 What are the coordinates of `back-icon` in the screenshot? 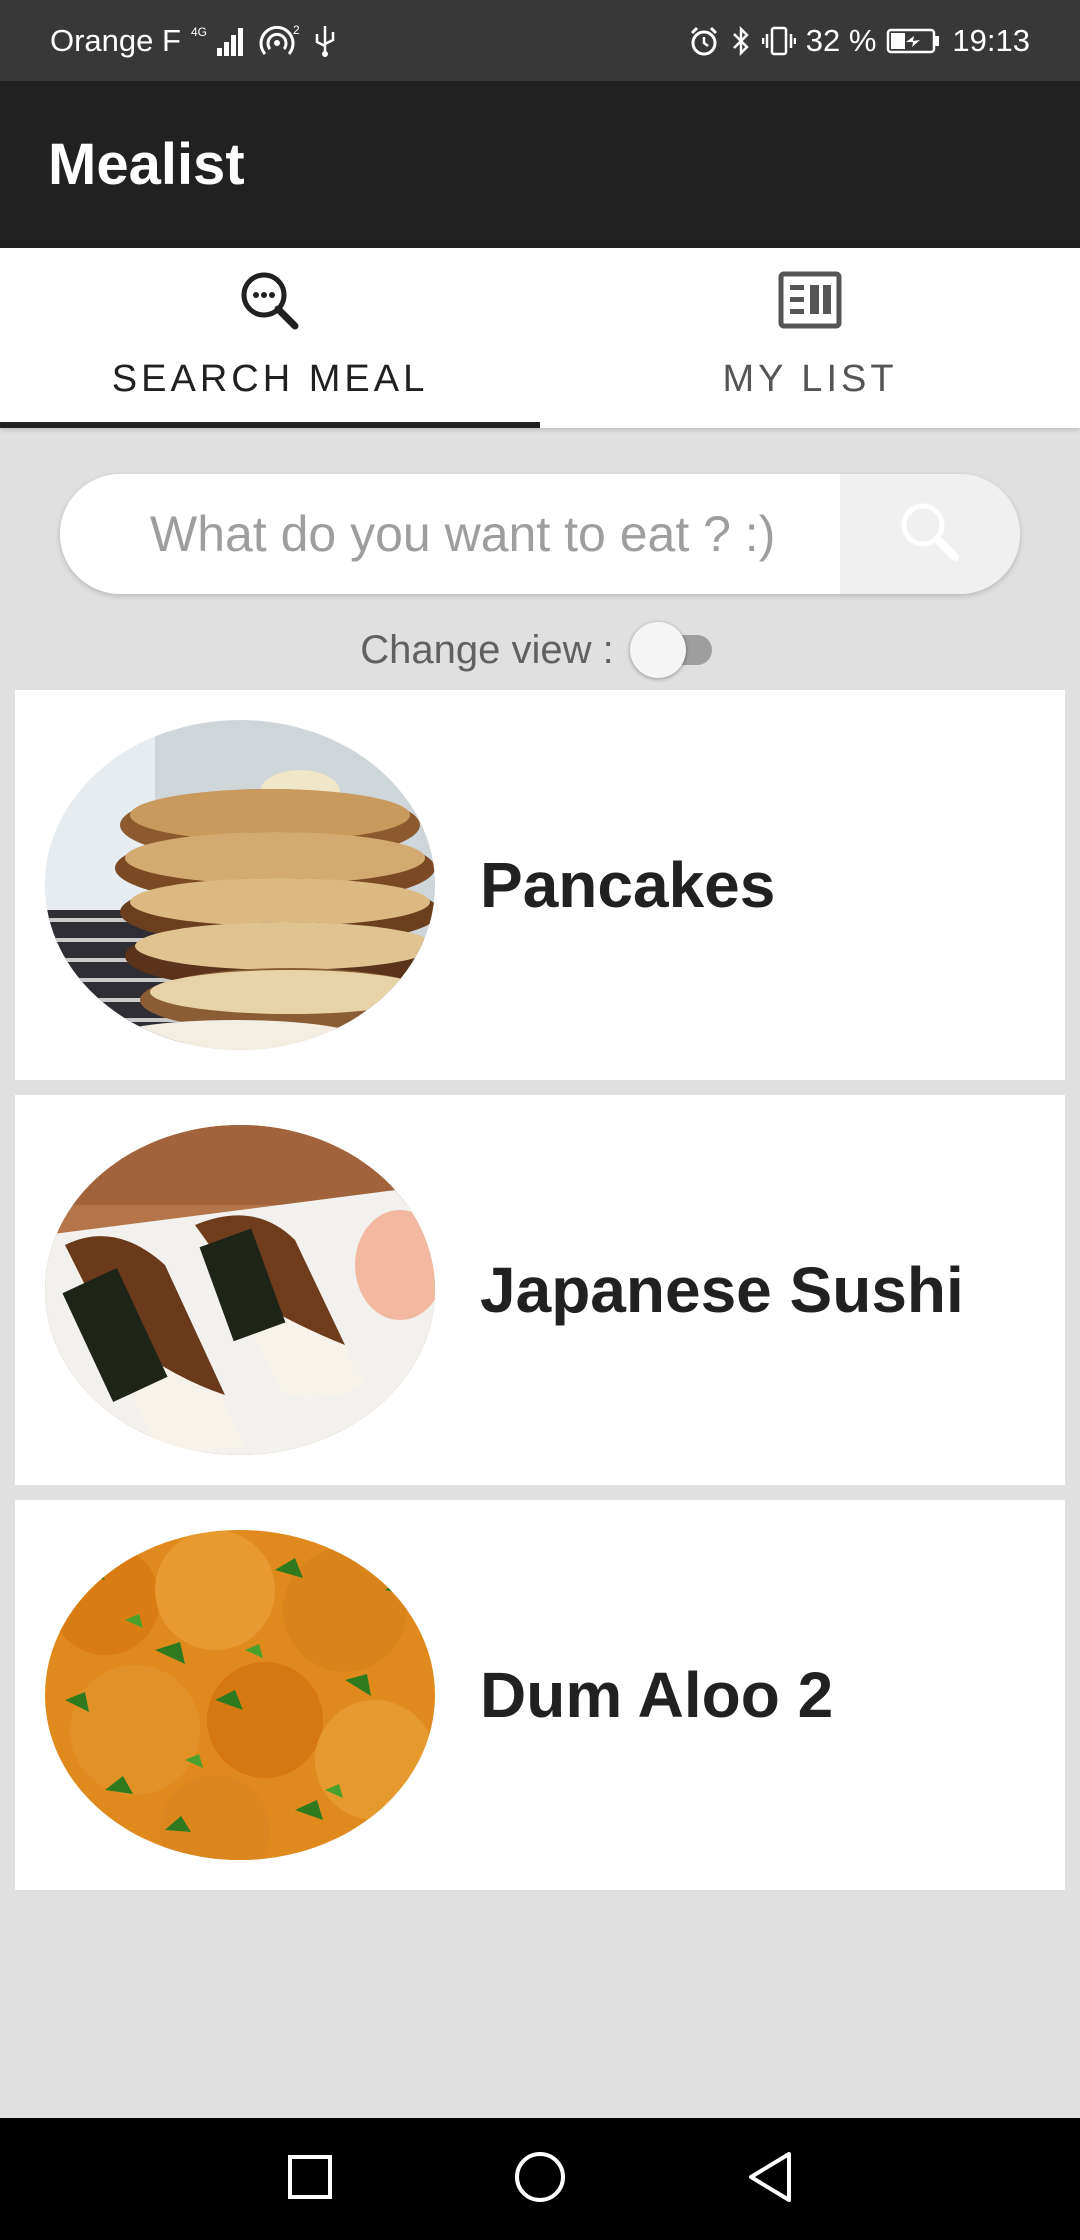 It's located at (770, 2179).